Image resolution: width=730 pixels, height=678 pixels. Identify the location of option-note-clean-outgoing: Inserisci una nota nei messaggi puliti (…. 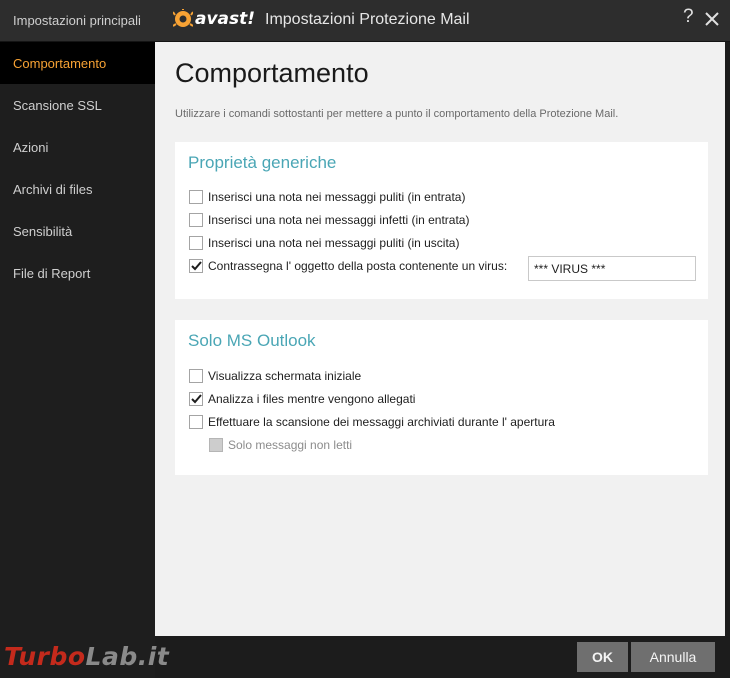
(324, 243).